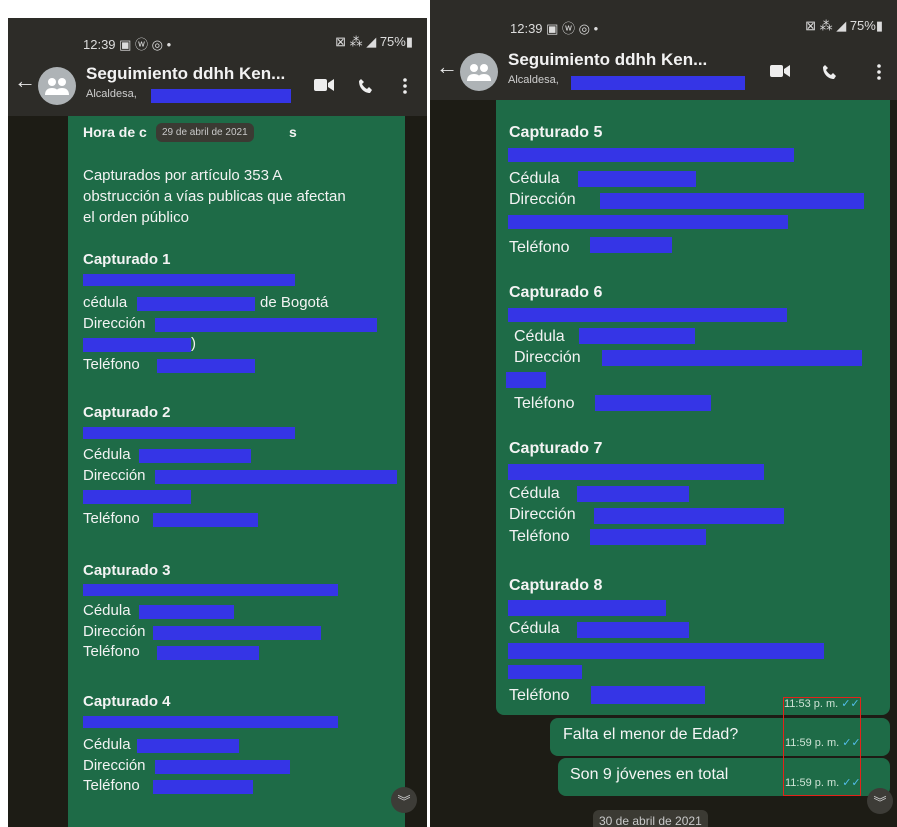 The width and height of the screenshot is (897, 827). I want to click on chat-header: ← Seguimiento ddhh Ken... Alcaldesa,, so click(663, 72).